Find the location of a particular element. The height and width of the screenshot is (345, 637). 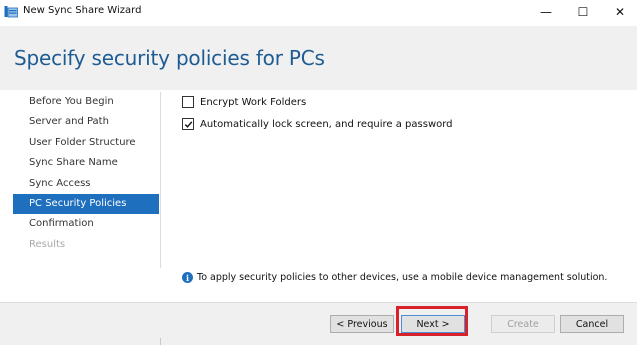

step-pc-security-policies: PC Security Policies is located at coordinates (86, 204).